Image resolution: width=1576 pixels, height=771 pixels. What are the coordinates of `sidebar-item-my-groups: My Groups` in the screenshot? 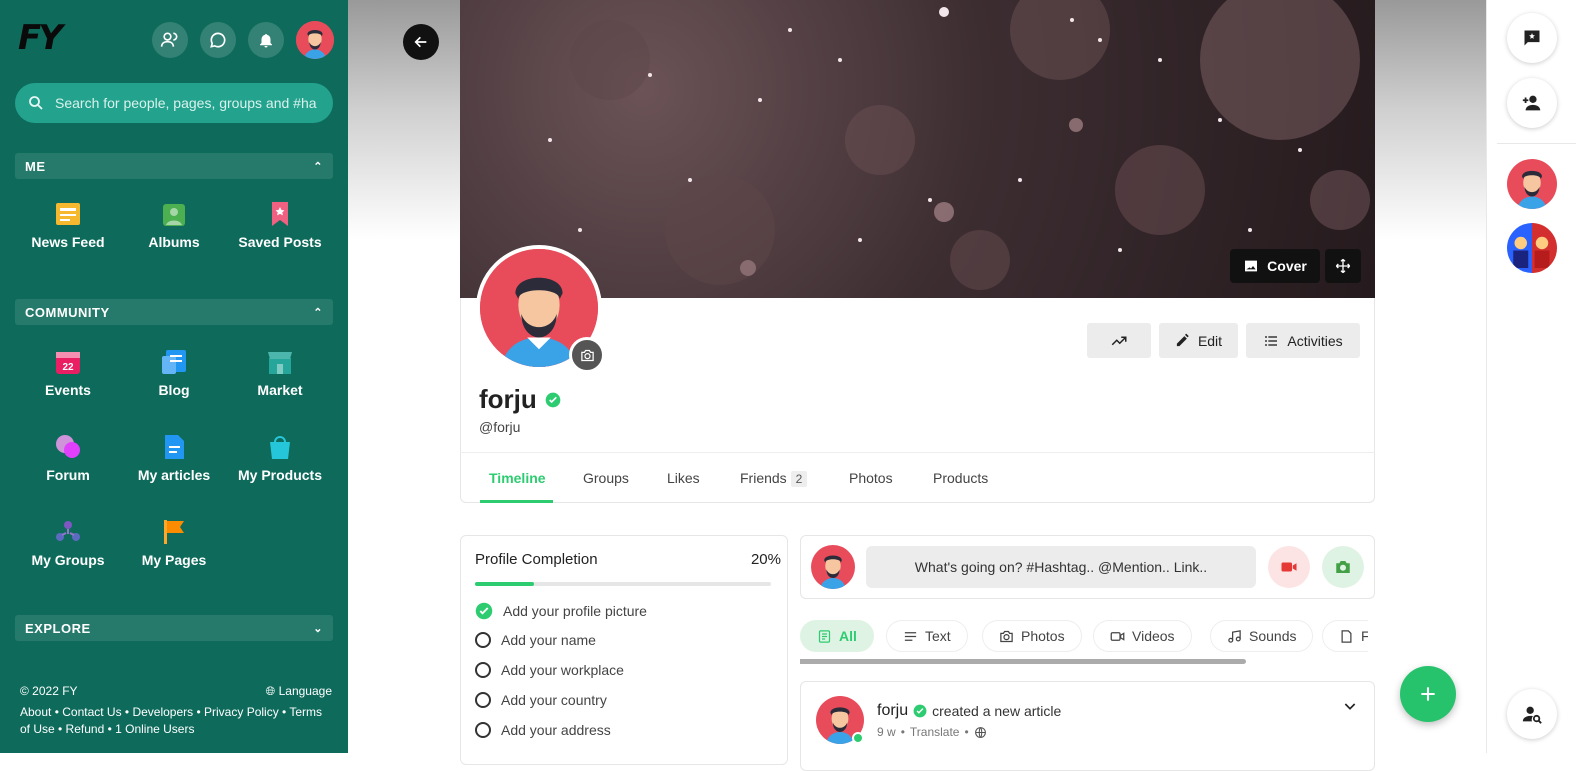 It's located at (68, 543).